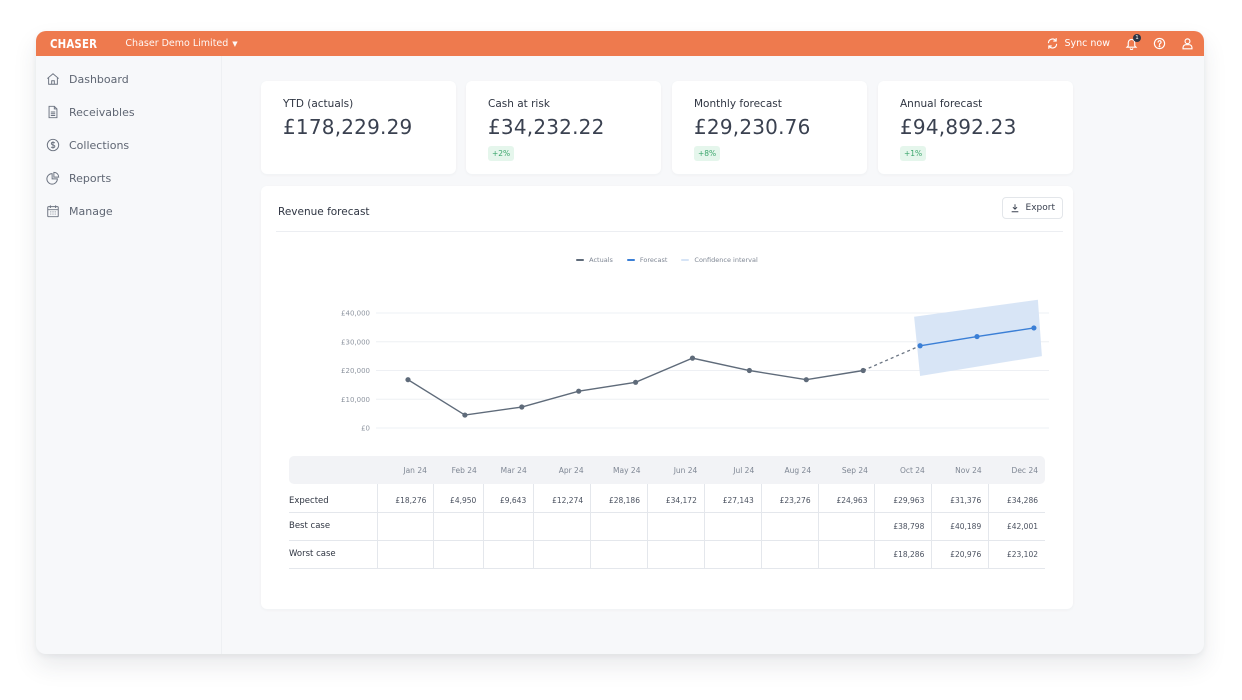 The width and height of the screenshot is (1242, 700). I want to click on sidebar-item-collections: Collections, so click(128, 145).